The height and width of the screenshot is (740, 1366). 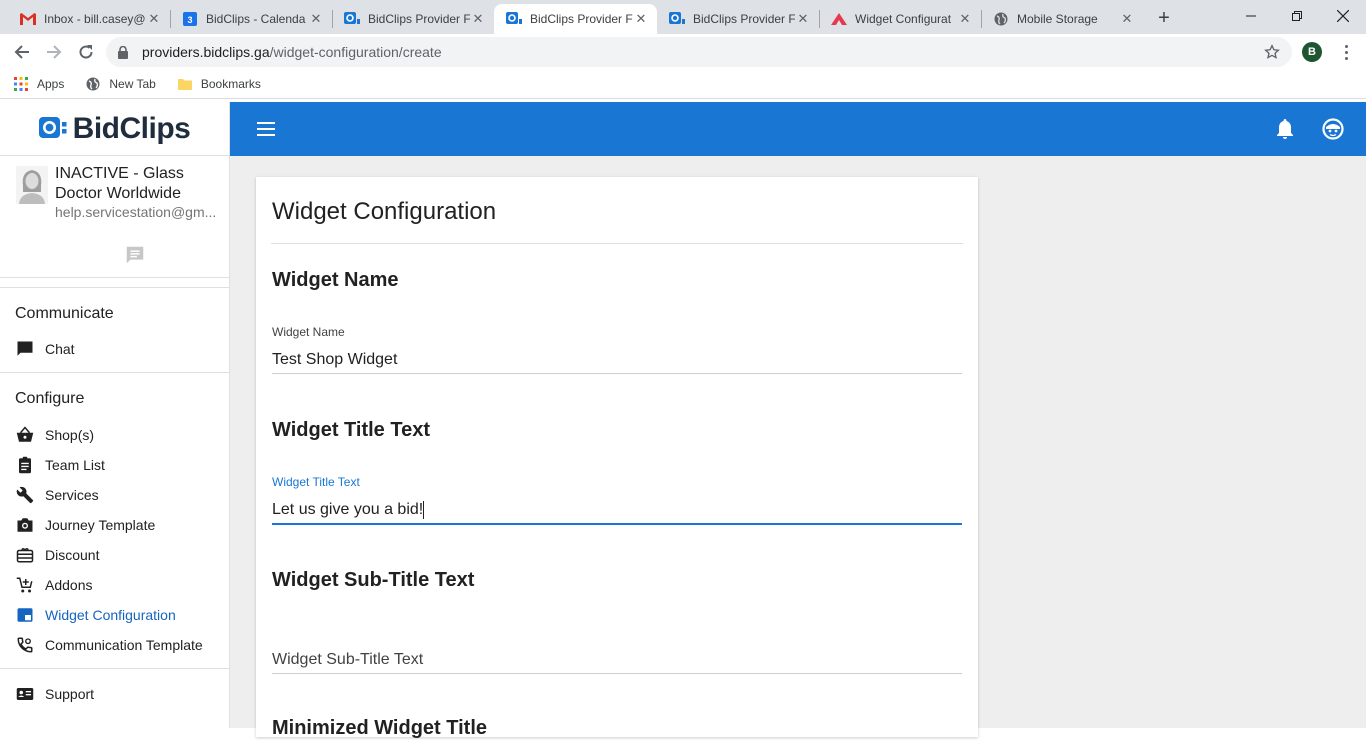 What do you see at coordinates (1164, 18) in the screenshot?
I see `new-tab-button: +` at bounding box center [1164, 18].